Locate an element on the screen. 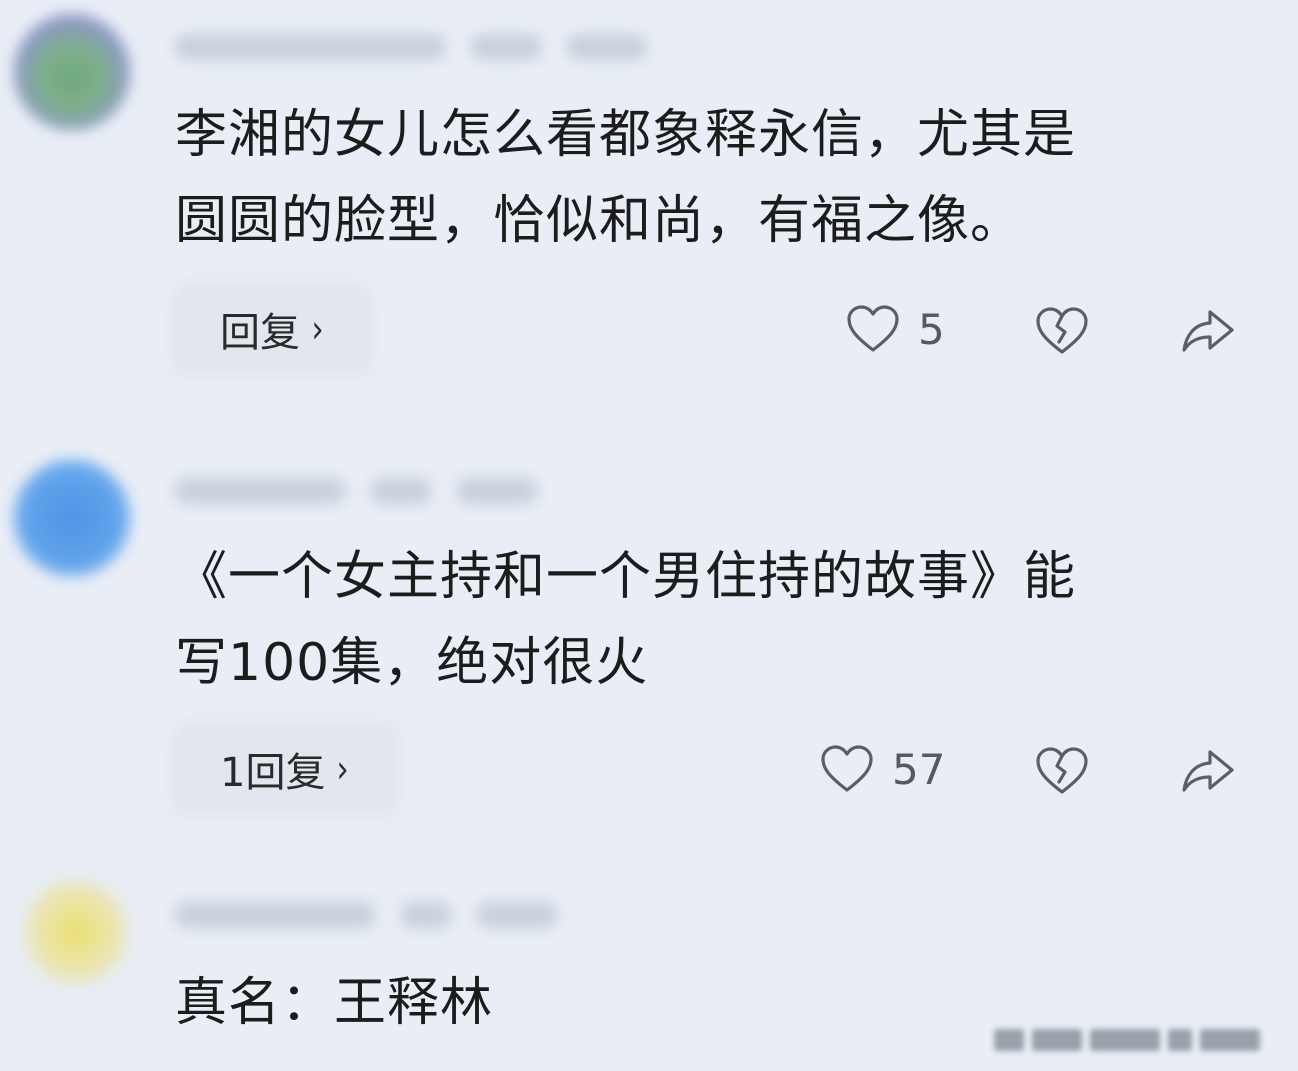  like-count: 57 is located at coordinates (919, 769).